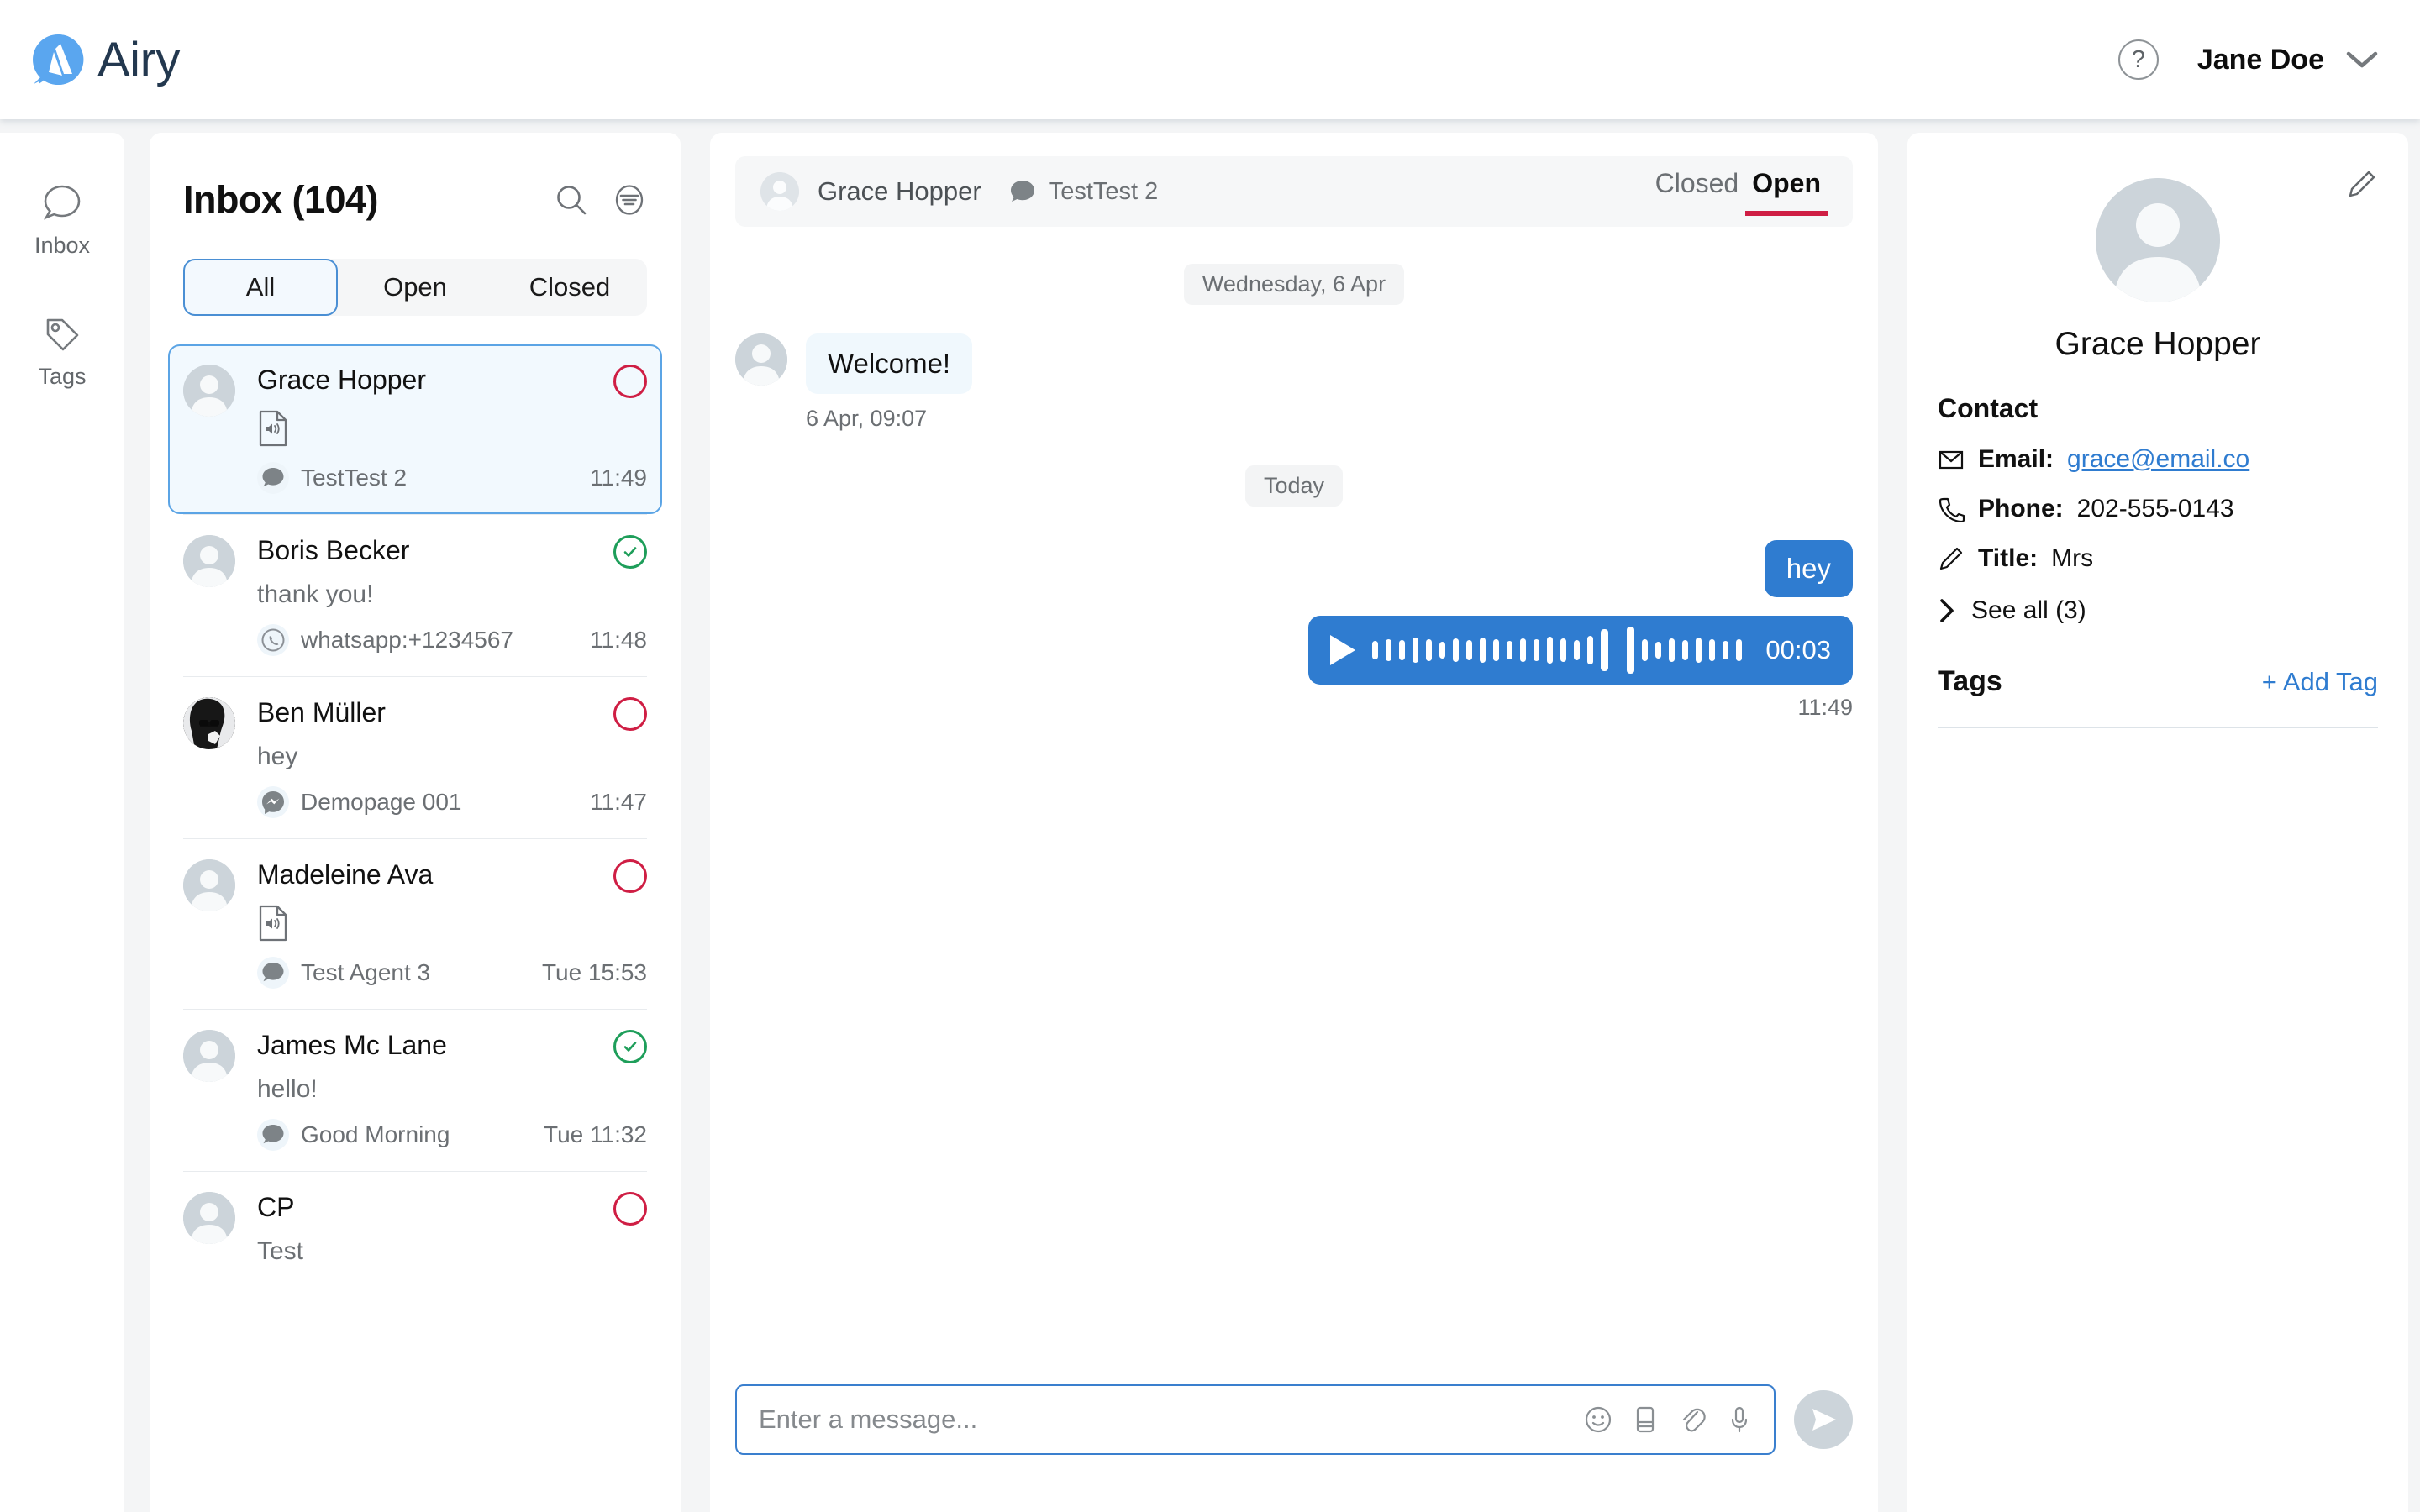 Image resolution: width=2420 pixels, height=1512 pixels. Describe the element at coordinates (452, 973) in the screenshot. I see `conversation-meta: Test Agent 3 Tue 15:53` at that location.